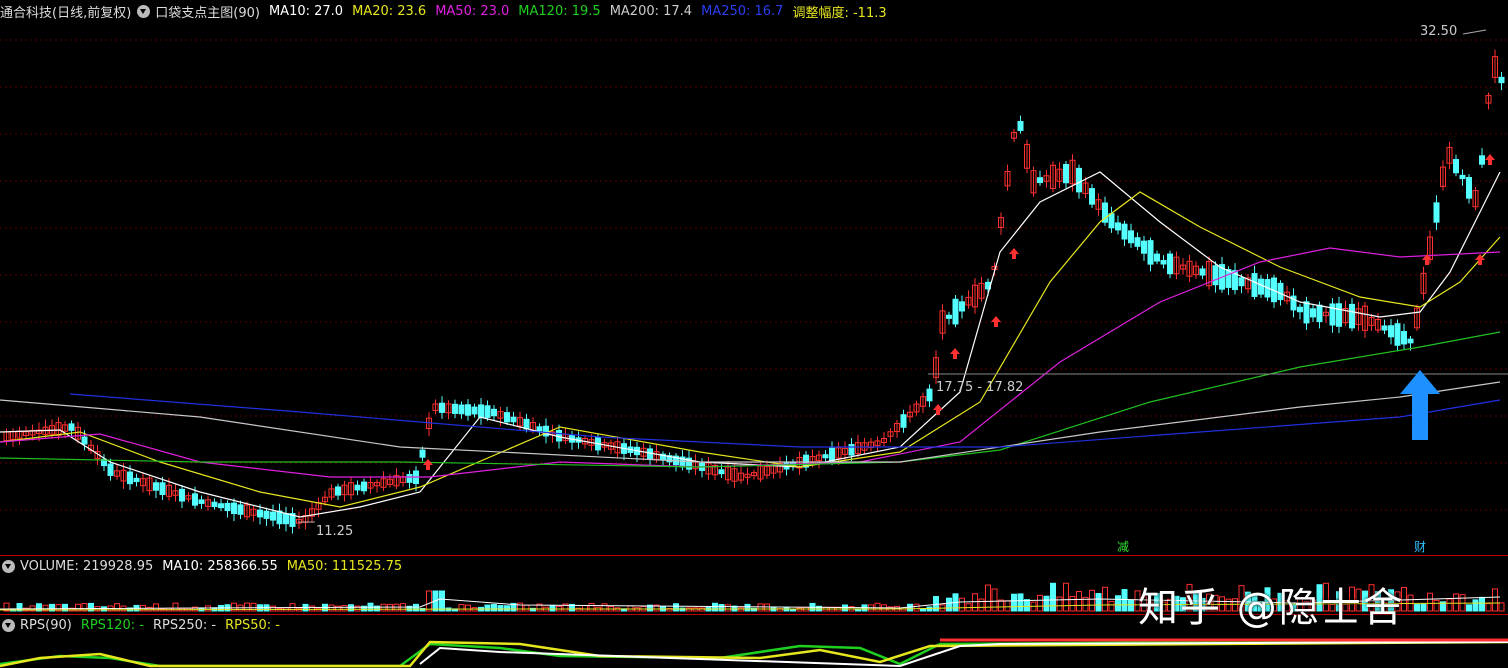  I want to click on high-price-label: 32.50, so click(1439, 31).